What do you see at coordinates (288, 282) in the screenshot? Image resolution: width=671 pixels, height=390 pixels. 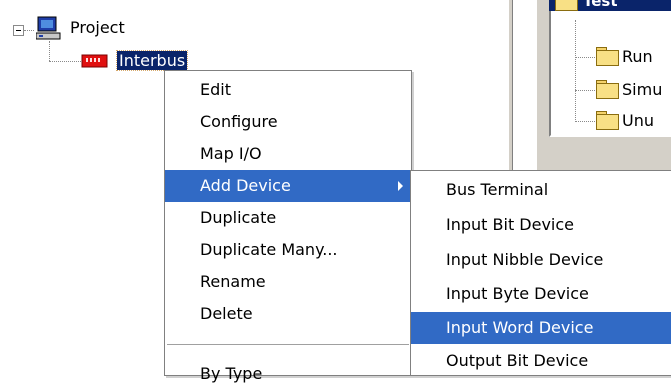 I see `menu-item-rename: Rename` at bounding box center [288, 282].